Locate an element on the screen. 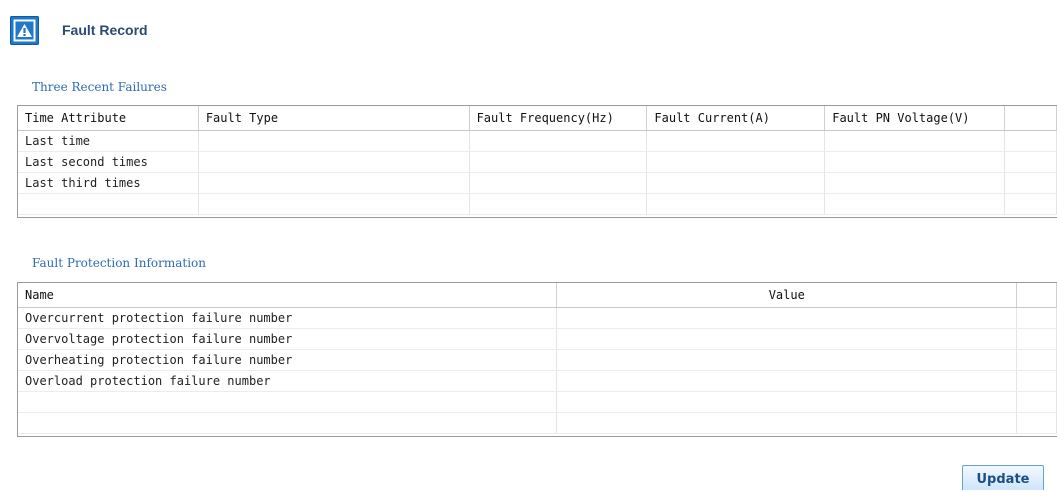  cell-time-attribute is located at coordinates (108, 204).